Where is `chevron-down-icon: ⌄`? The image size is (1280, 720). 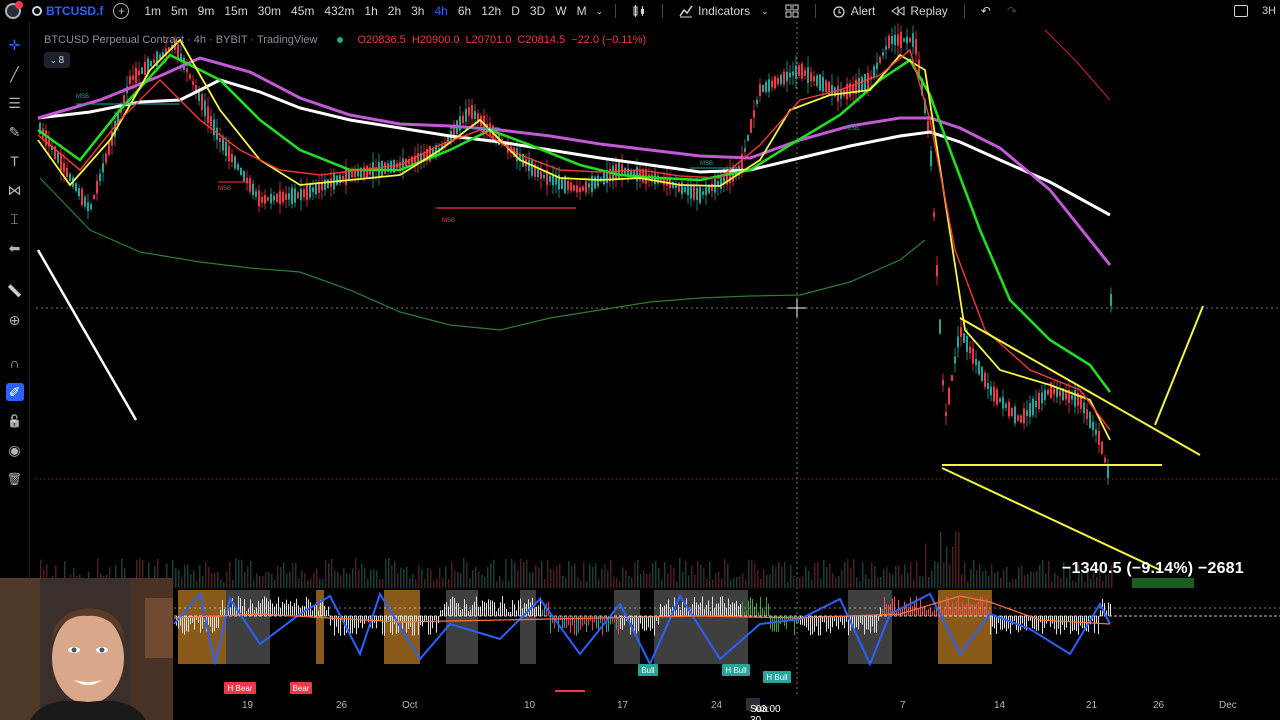 chevron-down-icon: ⌄ is located at coordinates (53, 60).